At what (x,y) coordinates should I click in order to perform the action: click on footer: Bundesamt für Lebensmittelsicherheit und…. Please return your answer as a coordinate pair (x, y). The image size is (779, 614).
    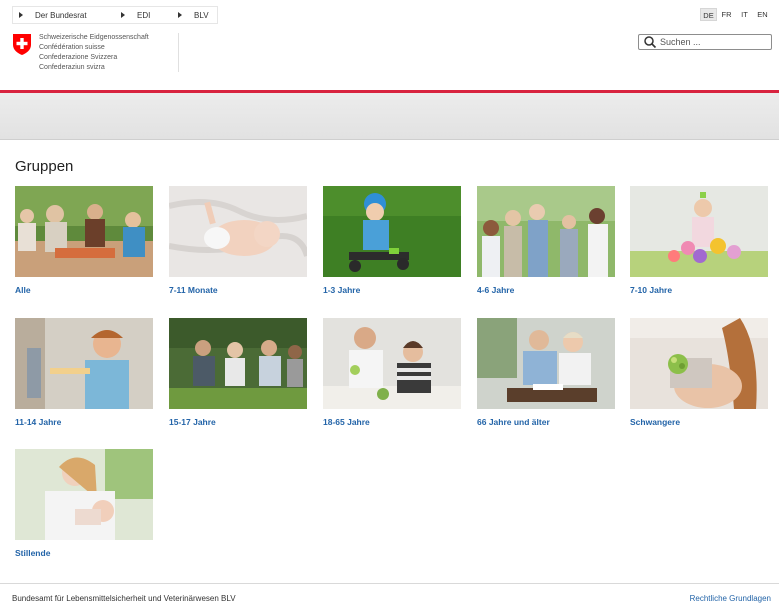
    Looking at the image, I should click on (389, 598).